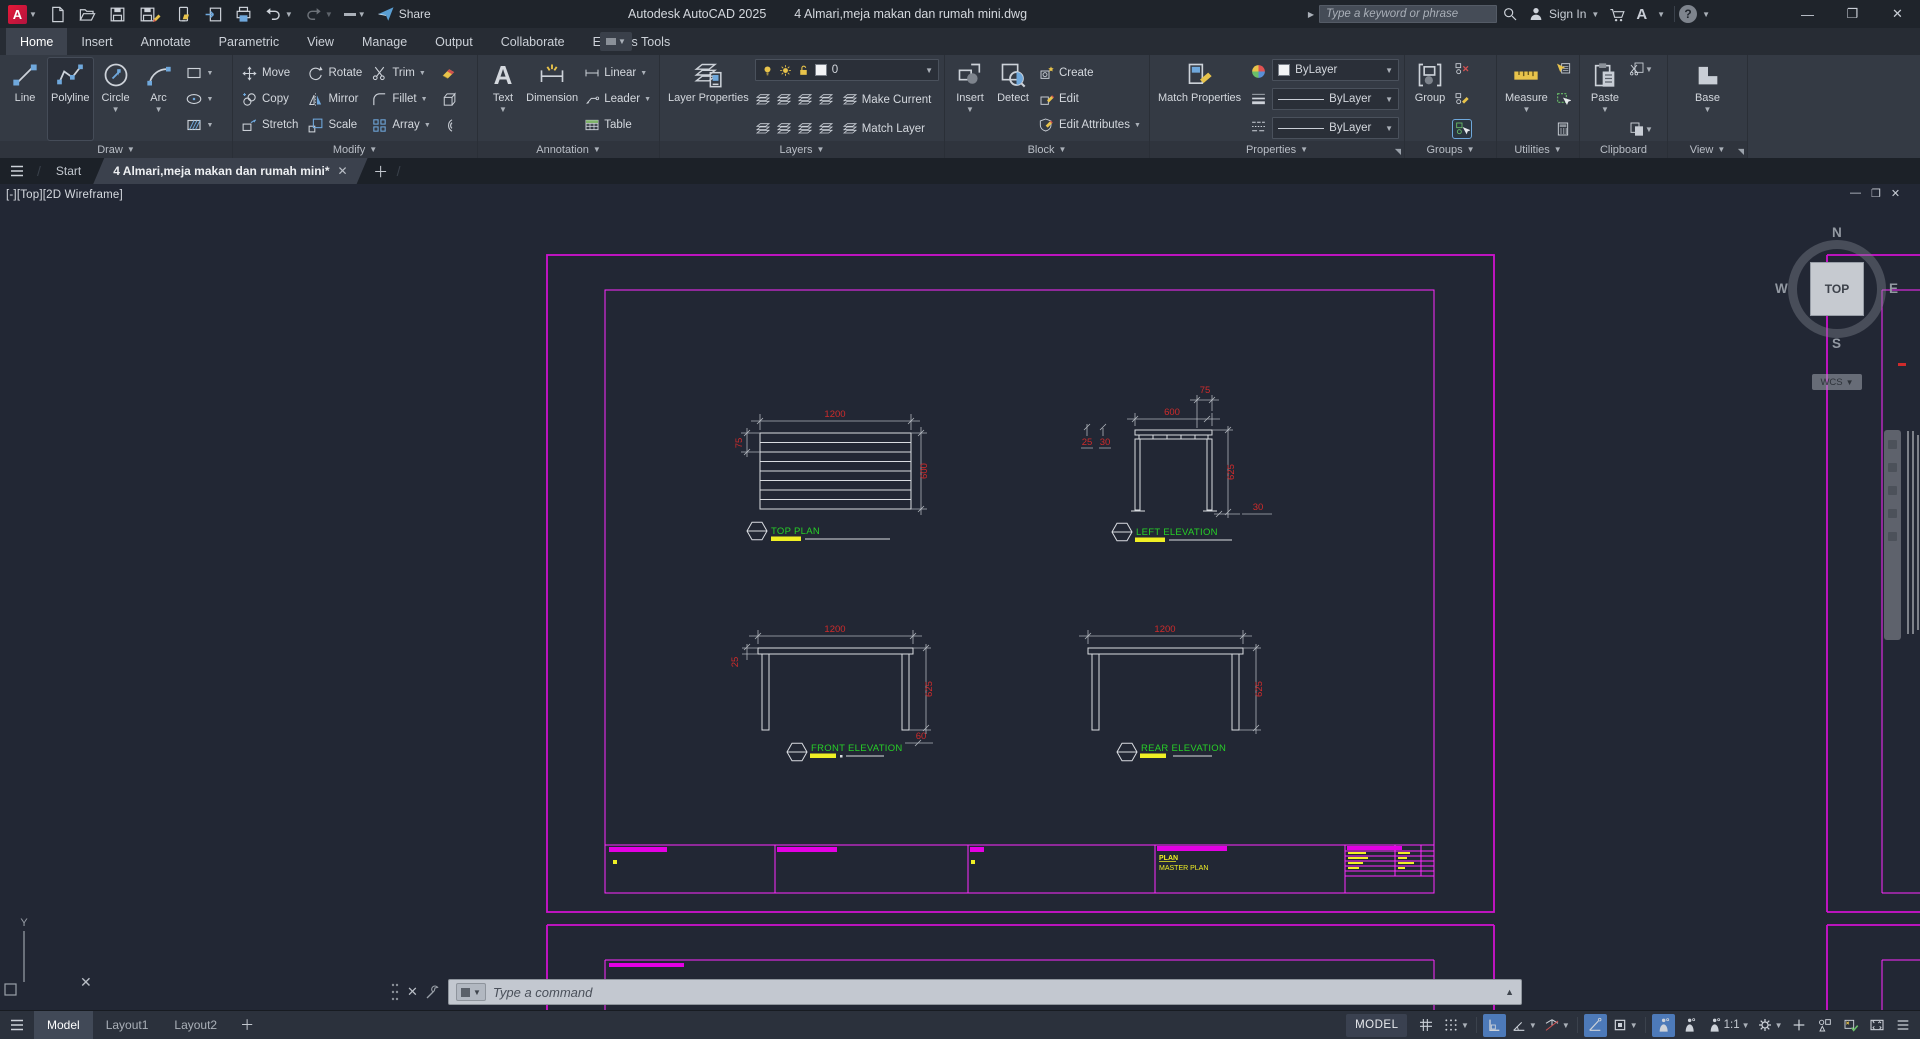 The width and height of the screenshot is (1920, 1039). What do you see at coordinates (278, 14) in the screenshot?
I see `undo-button: ▼` at bounding box center [278, 14].